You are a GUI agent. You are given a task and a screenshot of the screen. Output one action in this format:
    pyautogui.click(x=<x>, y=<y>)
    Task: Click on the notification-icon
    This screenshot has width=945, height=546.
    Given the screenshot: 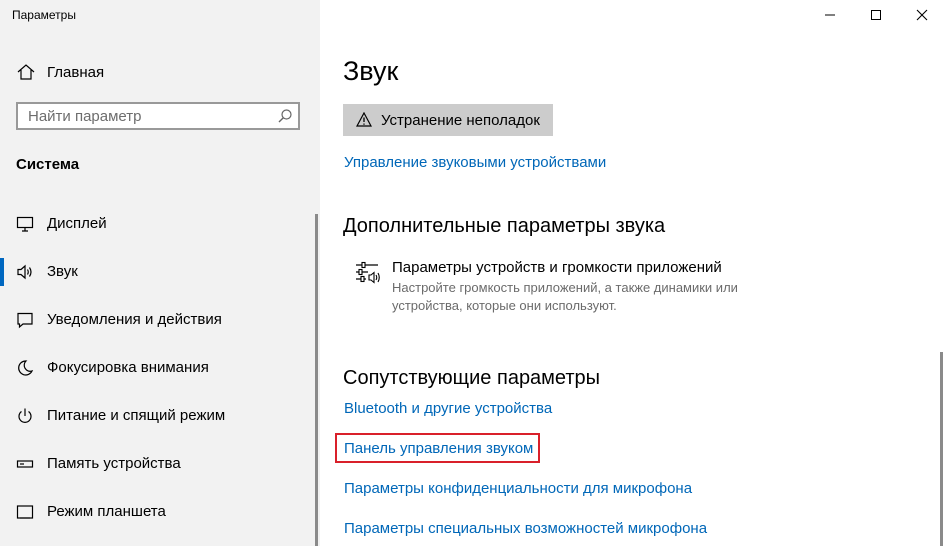 What is the action you would take?
    pyautogui.click(x=25, y=320)
    